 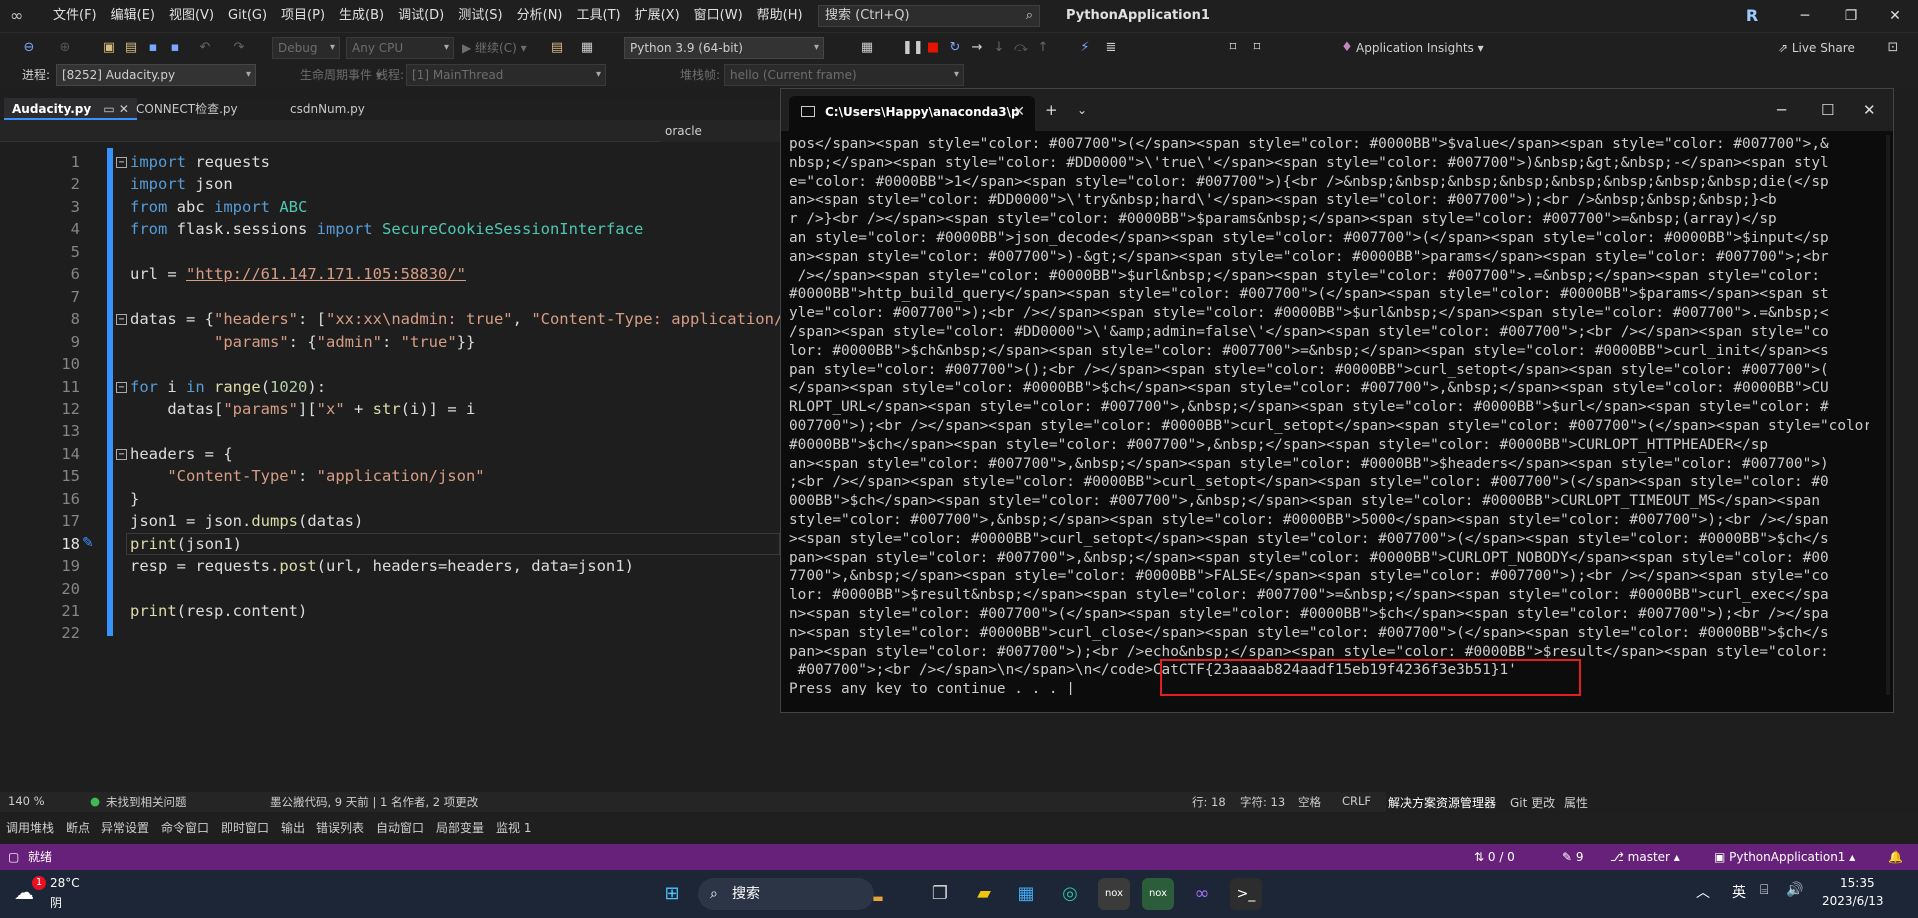 I want to click on menu-item: 视图(V), so click(x=191, y=16).